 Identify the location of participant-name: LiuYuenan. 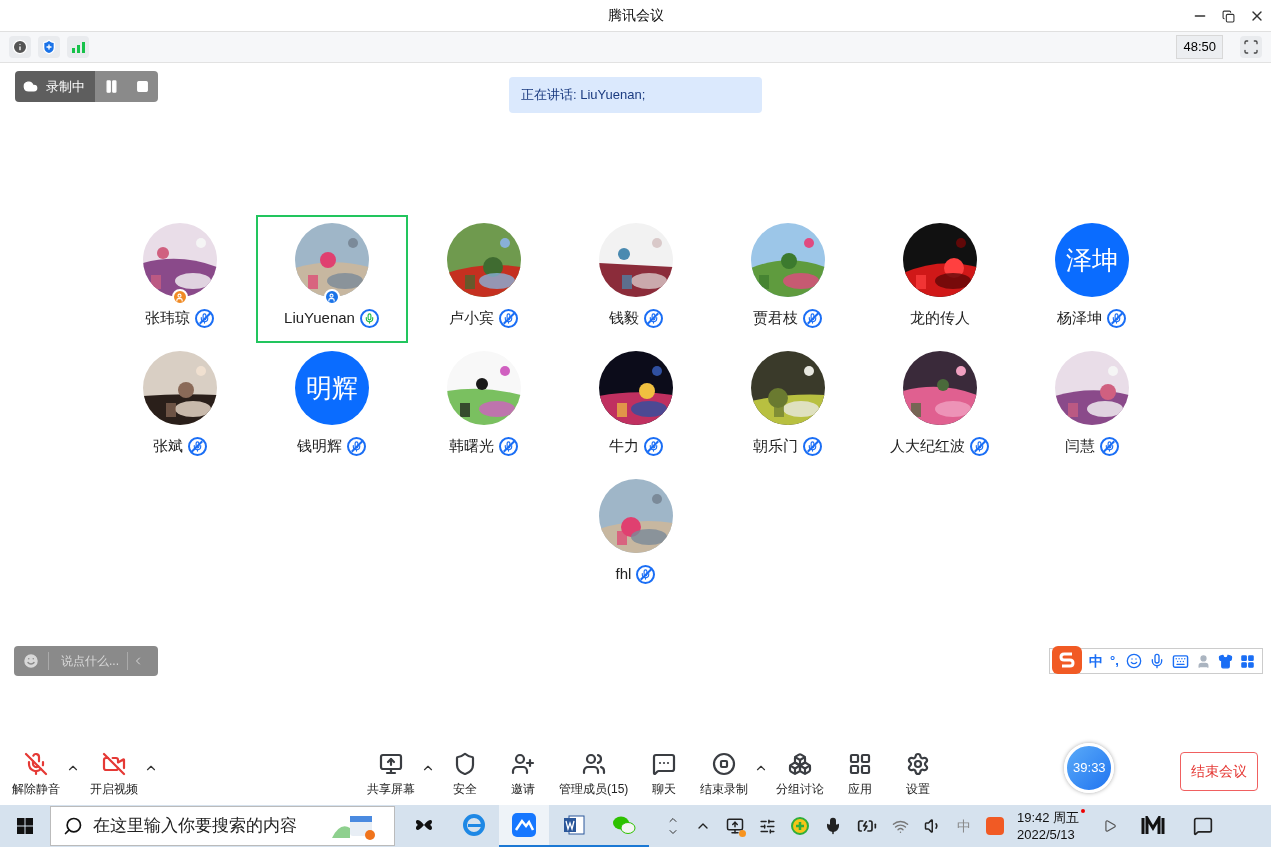
(319, 318).